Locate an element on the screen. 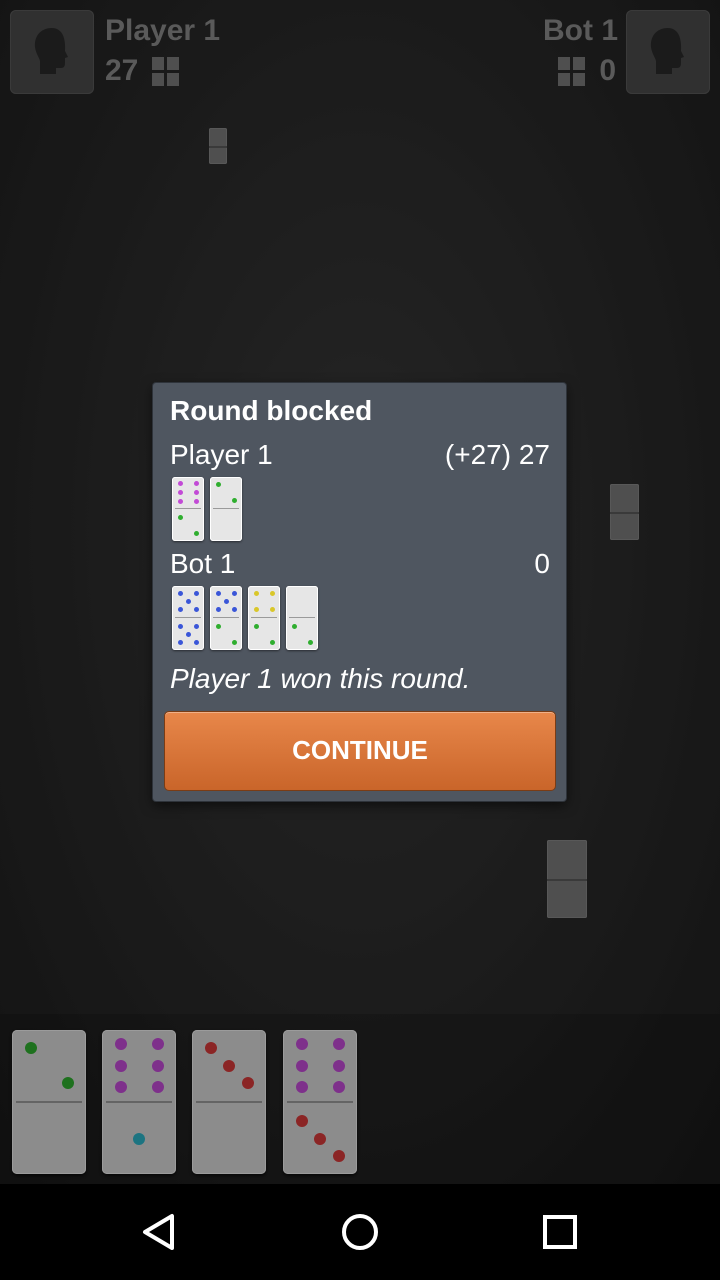 This screenshot has width=720, height=1280. bot1-avatar is located at coordinates (668, 52).